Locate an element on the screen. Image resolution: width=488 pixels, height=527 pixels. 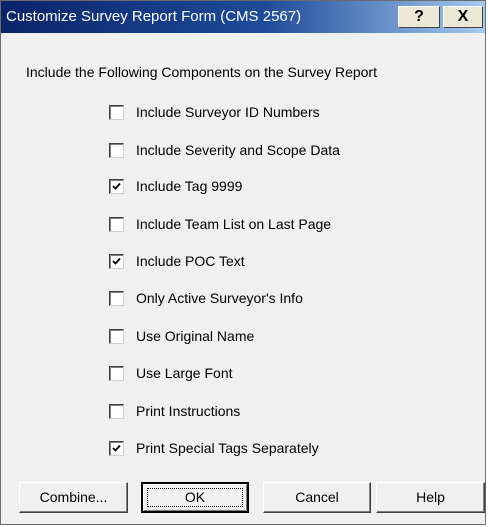
option-include-tag-9999: Include Tag 9999 is located at coordinates (175, 186).